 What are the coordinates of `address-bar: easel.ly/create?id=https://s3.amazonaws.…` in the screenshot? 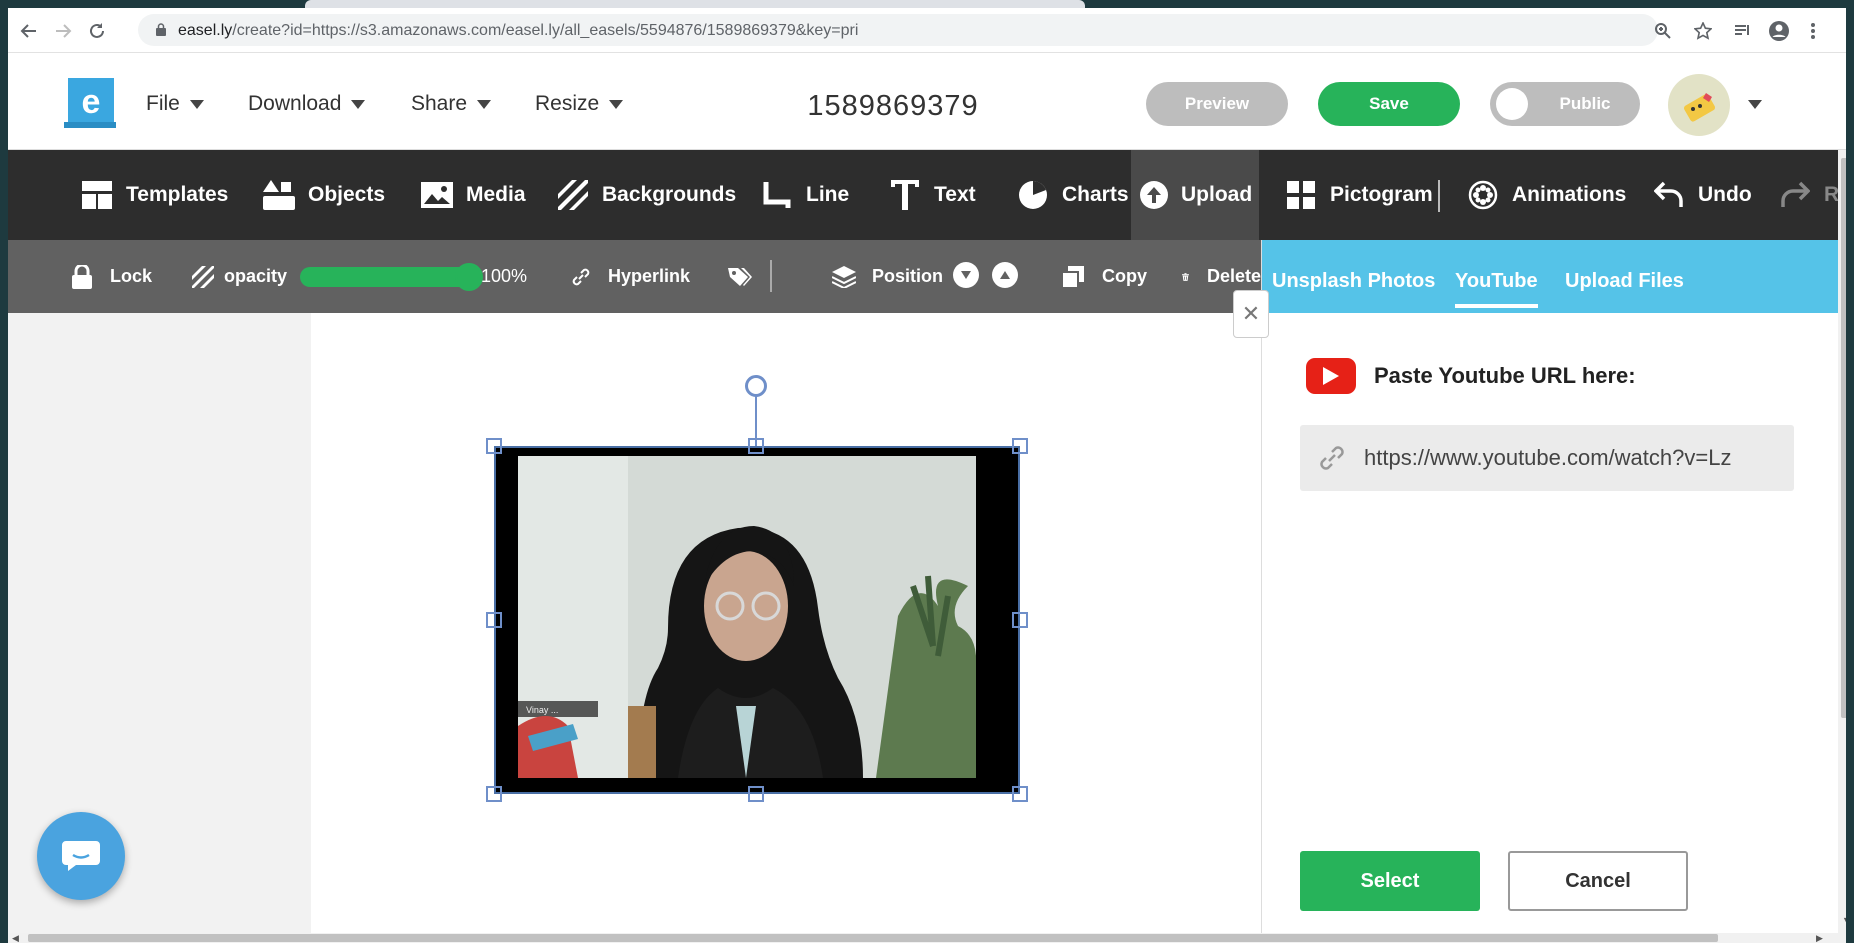 It's located at (898, 30).